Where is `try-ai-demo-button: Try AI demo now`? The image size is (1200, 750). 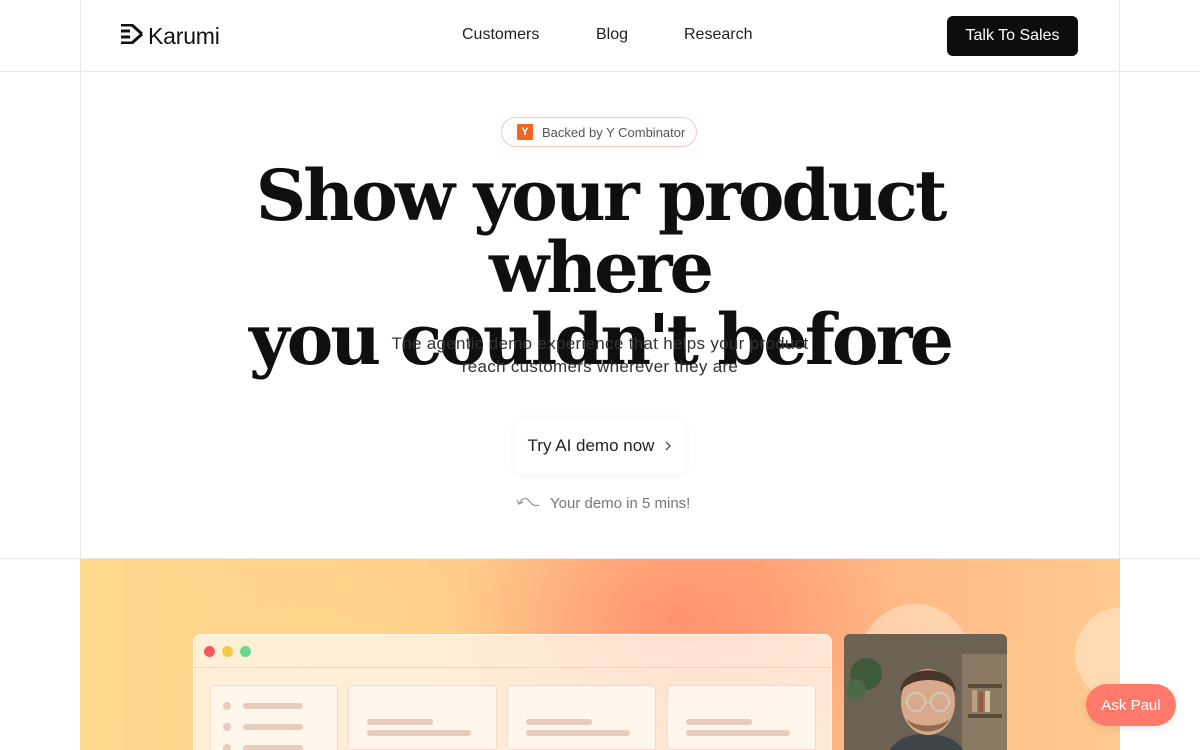
try-ai-demo-button: Try AI demo now is located at coordinates (600, 446).